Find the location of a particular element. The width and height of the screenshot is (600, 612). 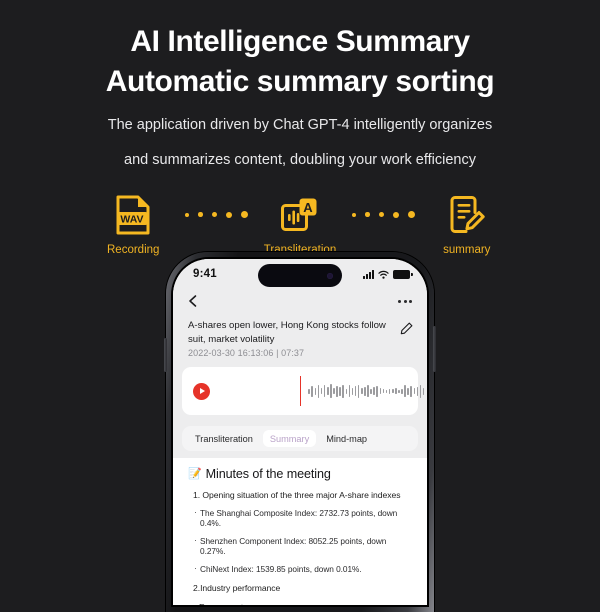

status-icons is located at coordinates (388, 274).